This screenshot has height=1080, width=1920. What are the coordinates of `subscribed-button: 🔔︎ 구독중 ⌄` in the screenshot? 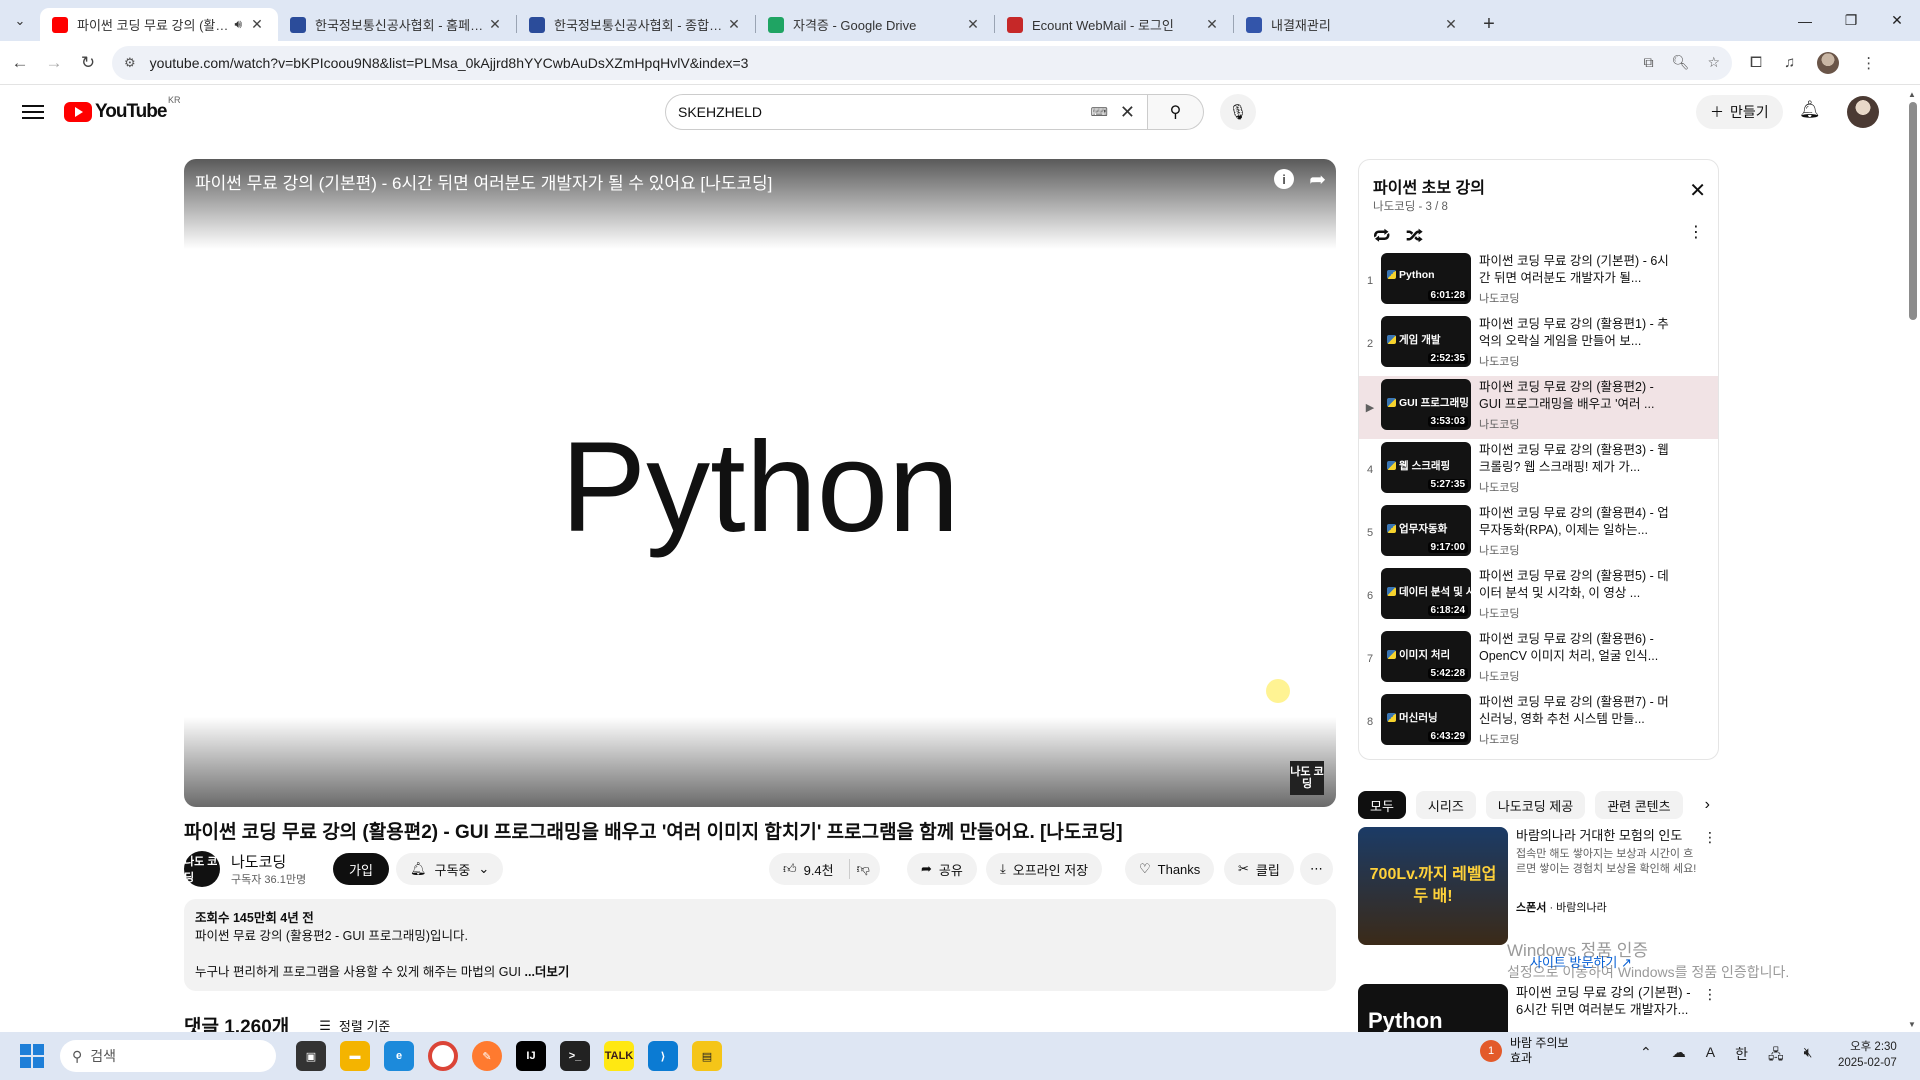 It's located at (450, 869).